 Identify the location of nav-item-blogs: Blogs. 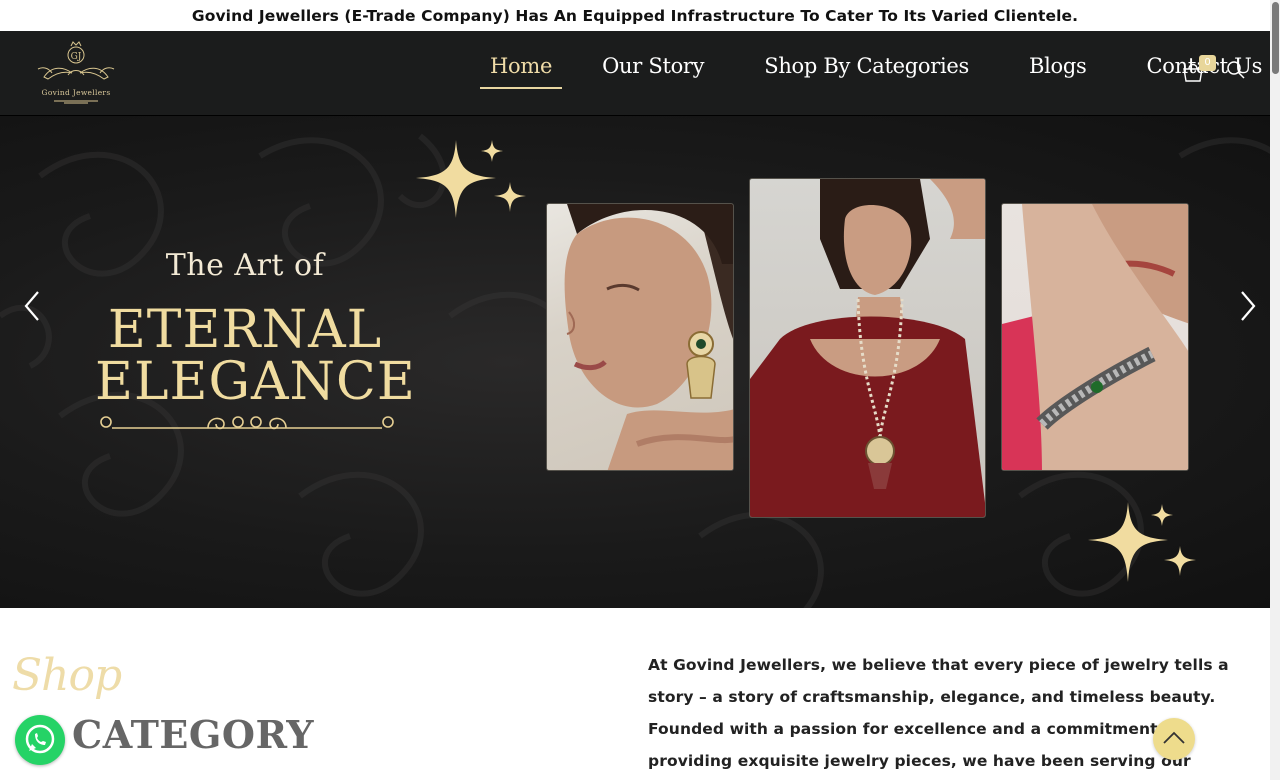
(1058, 70).